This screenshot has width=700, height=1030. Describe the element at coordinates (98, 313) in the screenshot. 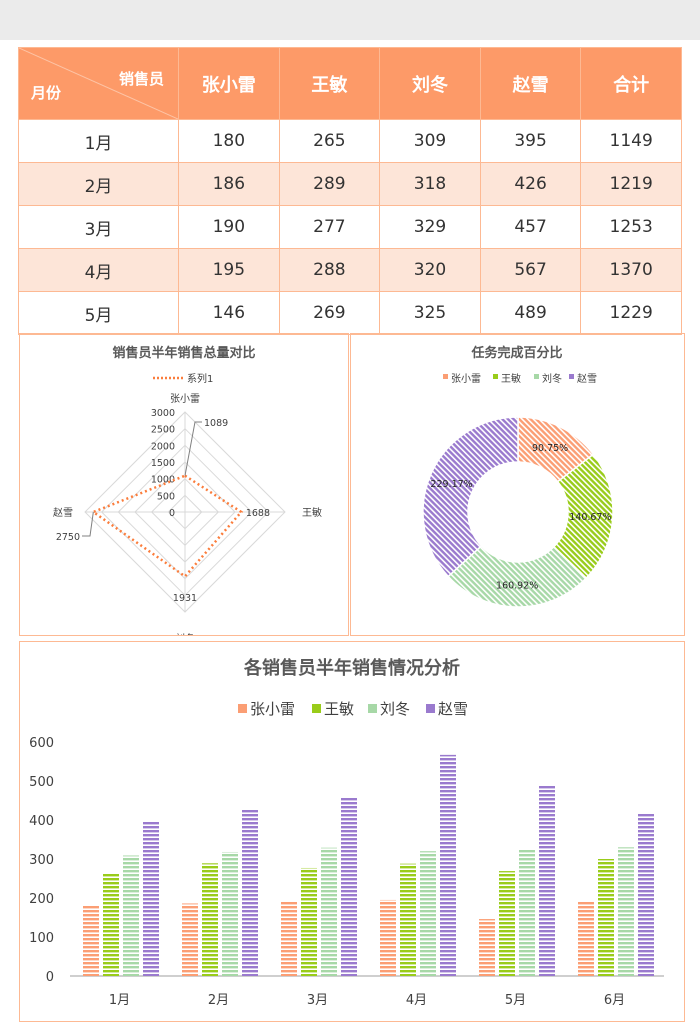

I see `month-cell: 5月` at that location.